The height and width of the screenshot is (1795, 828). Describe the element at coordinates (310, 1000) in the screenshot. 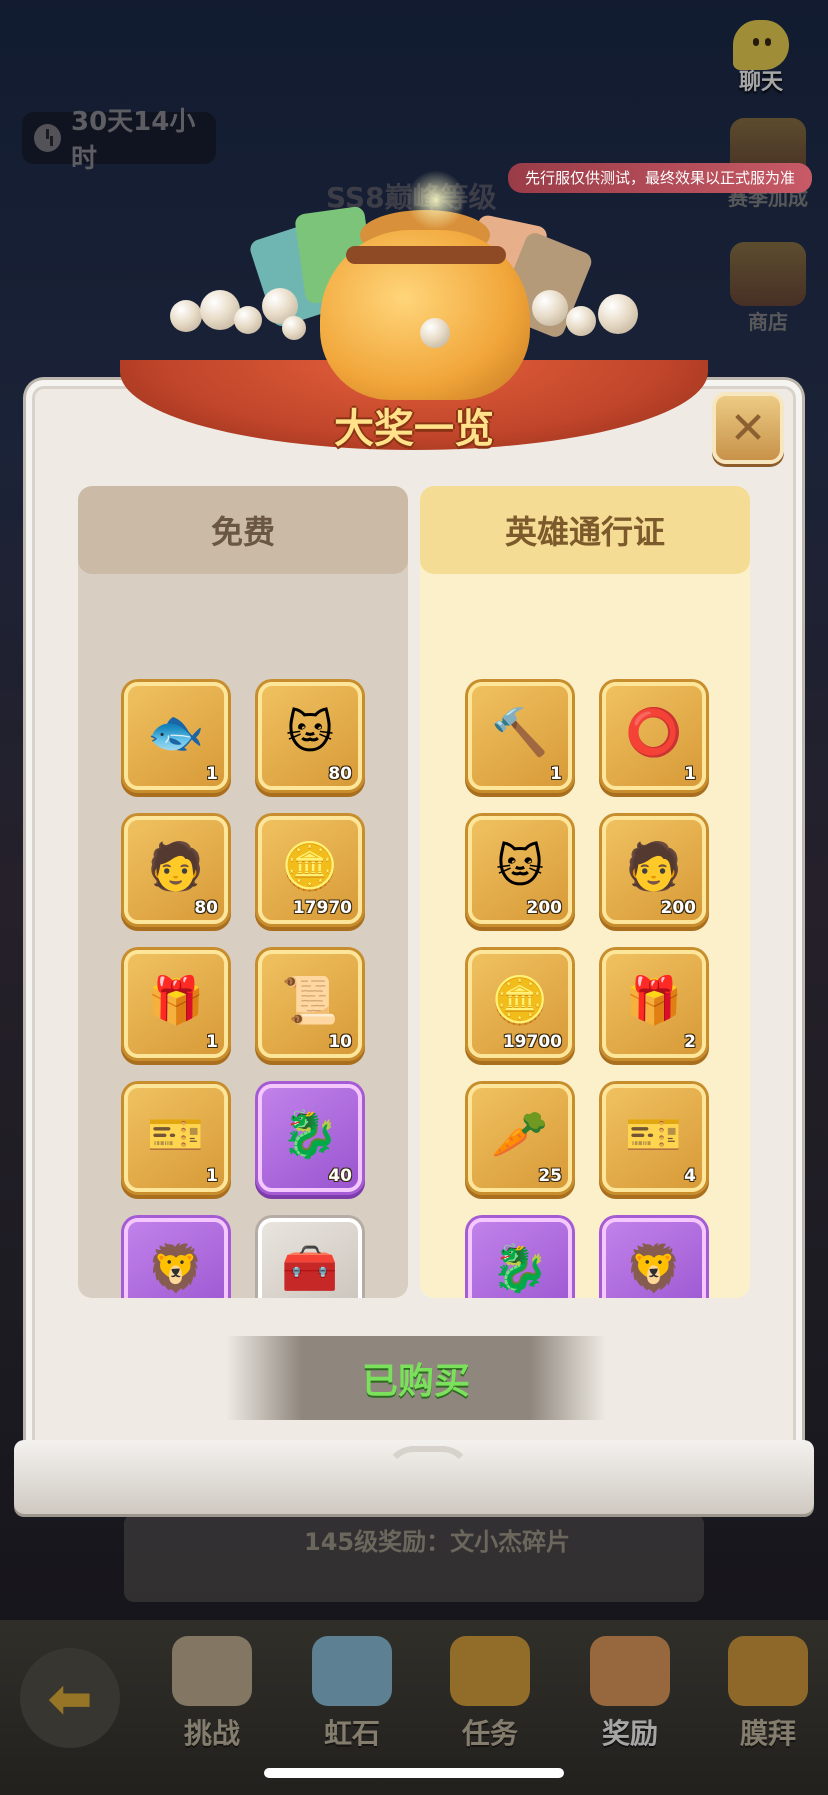

I see `scroll-icon: 📜` at that location.